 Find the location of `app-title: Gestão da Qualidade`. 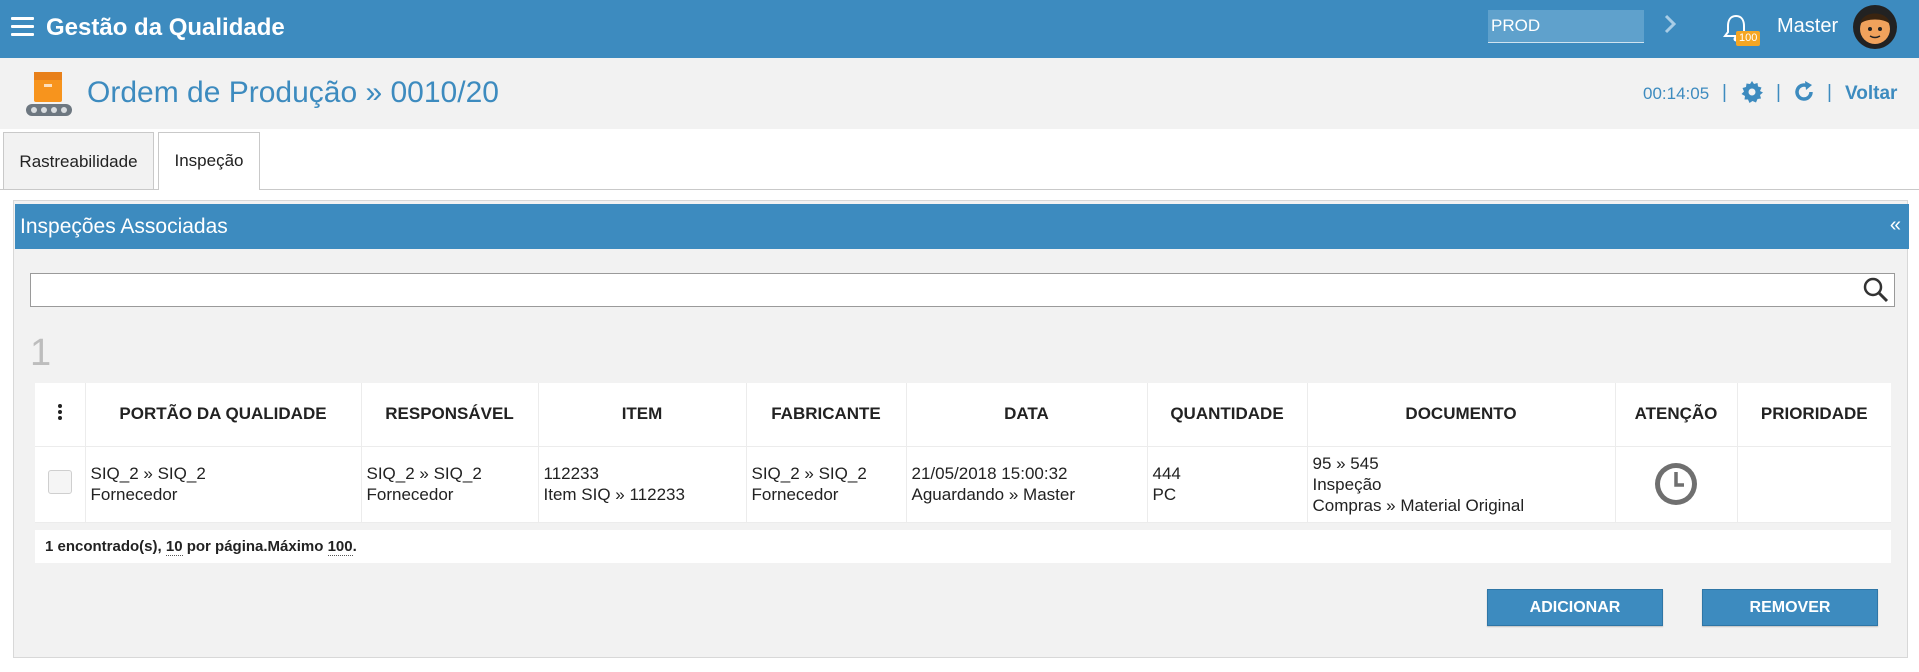

app-title: Gestão da Qualidade is located at coordinates (165, 27).